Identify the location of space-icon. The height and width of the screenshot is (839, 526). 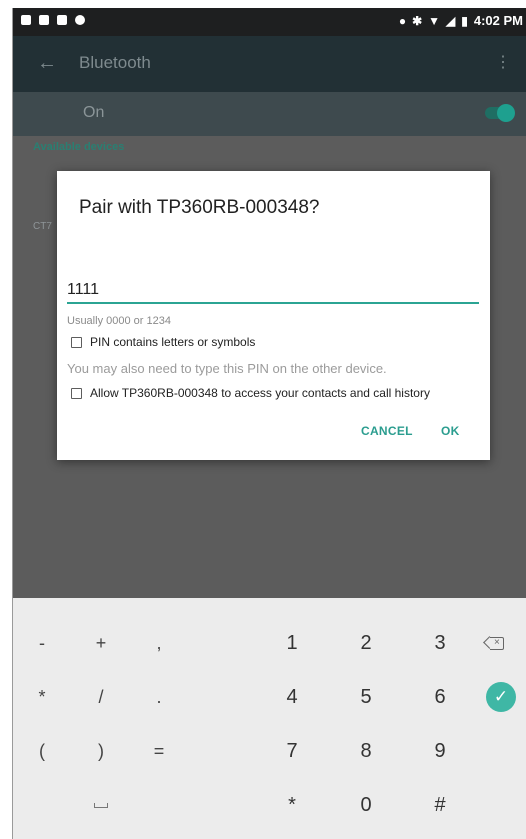
(101, 805).